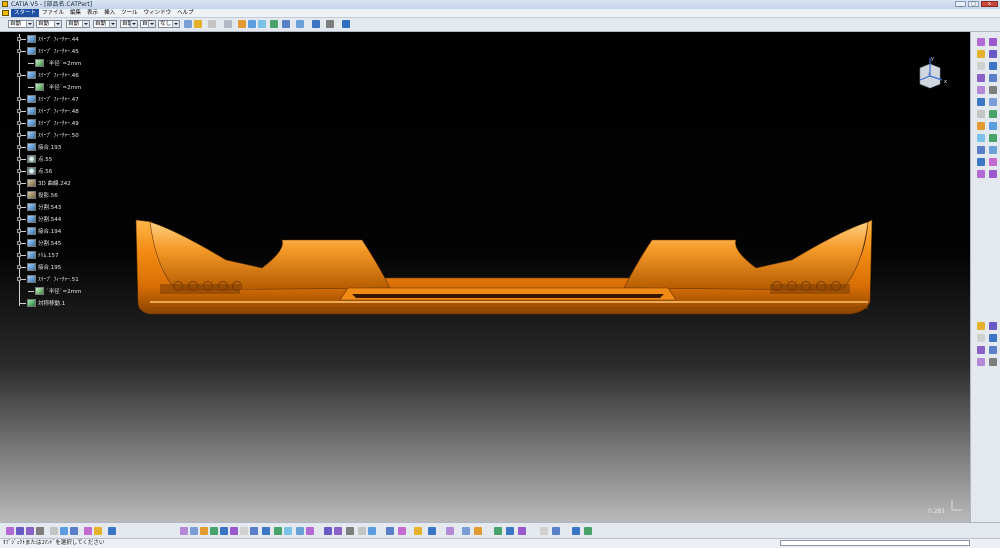  I want to click on menu-view: 表示, so click(92, 13).